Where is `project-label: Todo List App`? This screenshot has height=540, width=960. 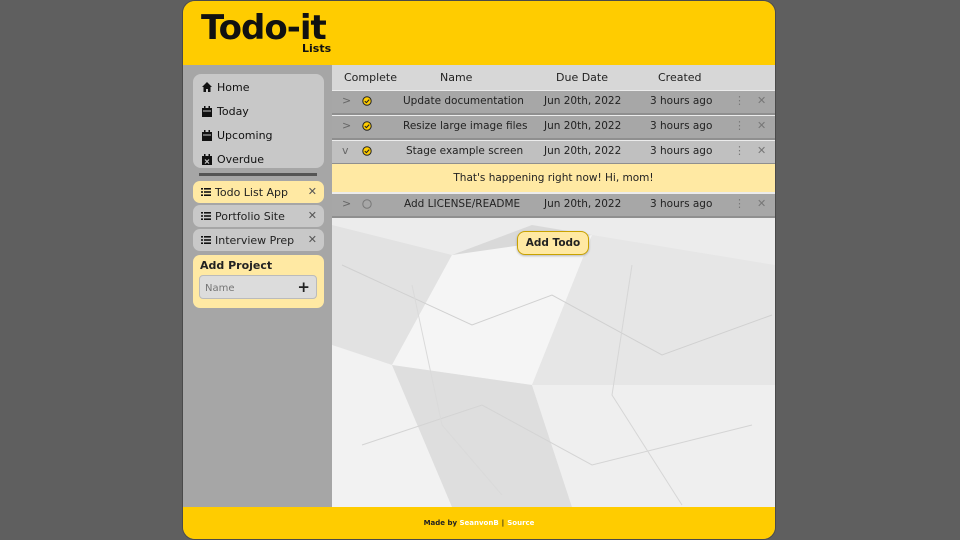
project-label: Todo List App is located at coordinates (252, 192).